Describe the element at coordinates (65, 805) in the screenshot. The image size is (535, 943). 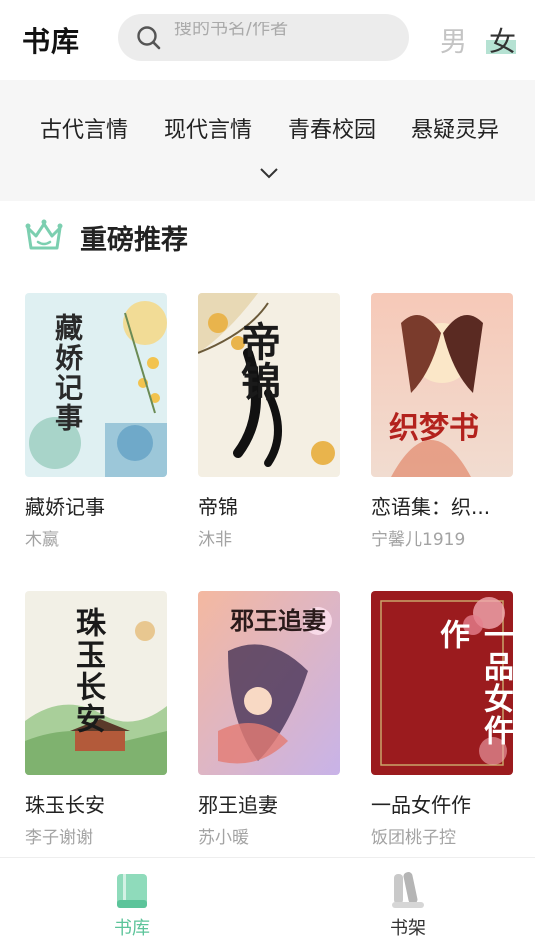
I see `book-title: 珠玉长安` at that location.